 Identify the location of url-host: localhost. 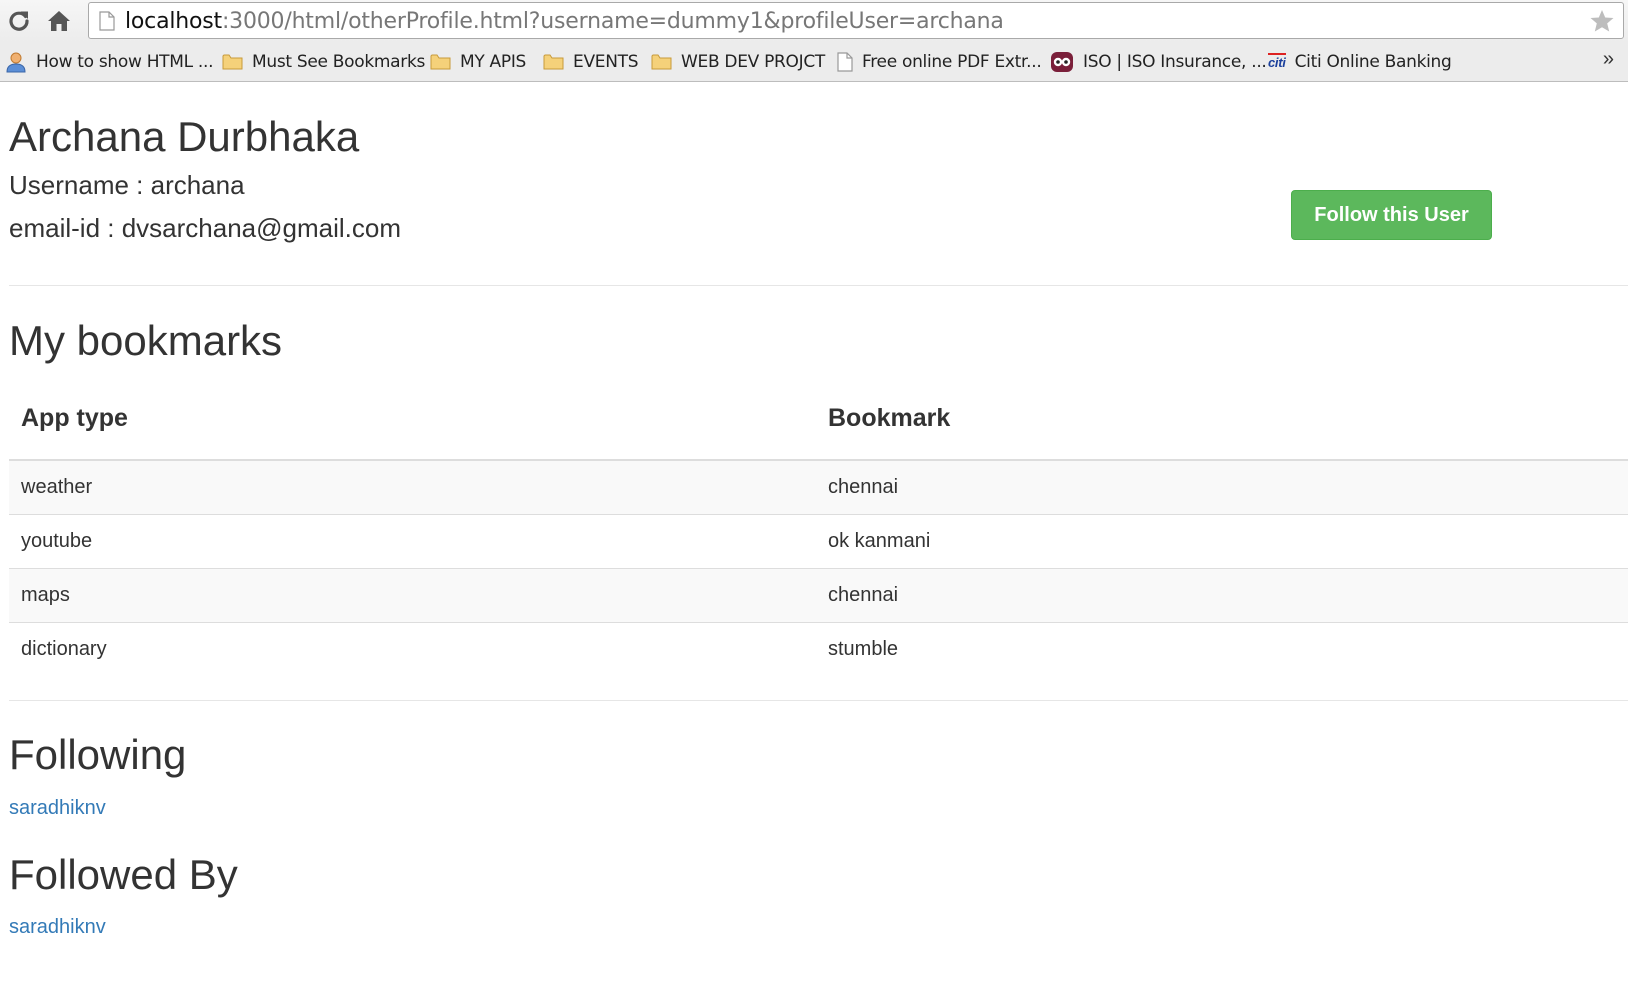
(173, 21).